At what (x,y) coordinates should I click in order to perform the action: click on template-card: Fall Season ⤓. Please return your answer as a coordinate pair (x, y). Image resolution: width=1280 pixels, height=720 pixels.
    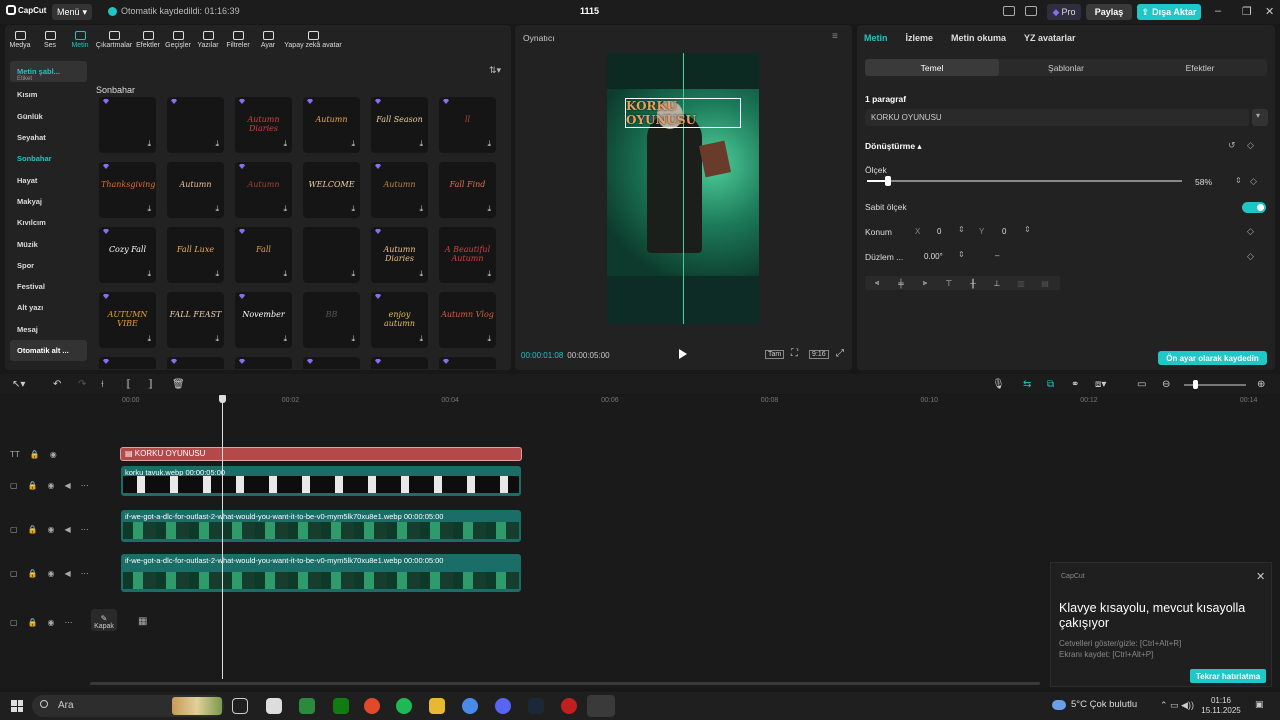
    Looking at the image, I should click on (399, 125).